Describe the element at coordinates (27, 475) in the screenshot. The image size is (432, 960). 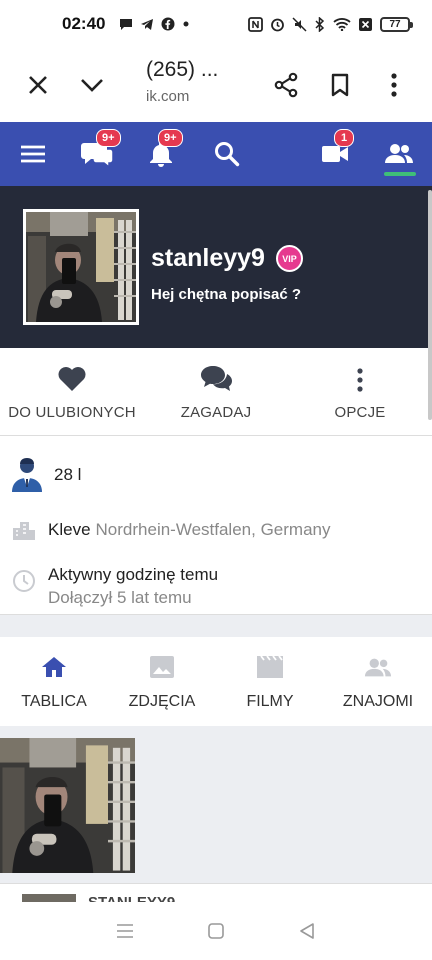
I see `male-user-icon` at that location.